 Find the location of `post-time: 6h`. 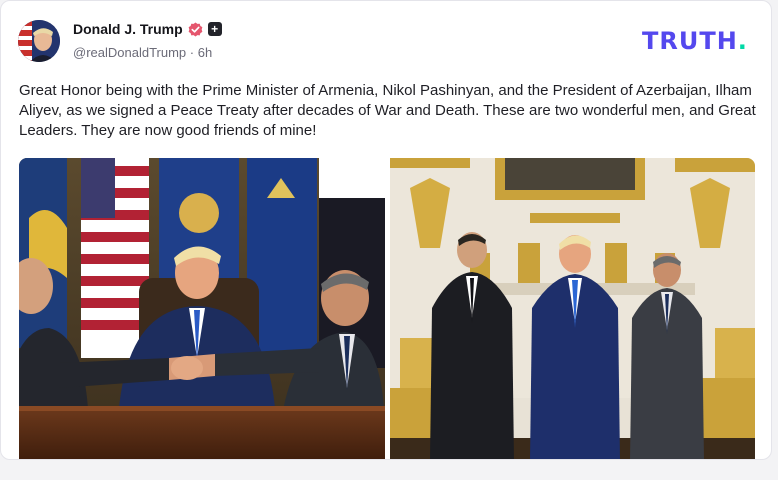

post-time: 6h is located at coordinates (205, 52).